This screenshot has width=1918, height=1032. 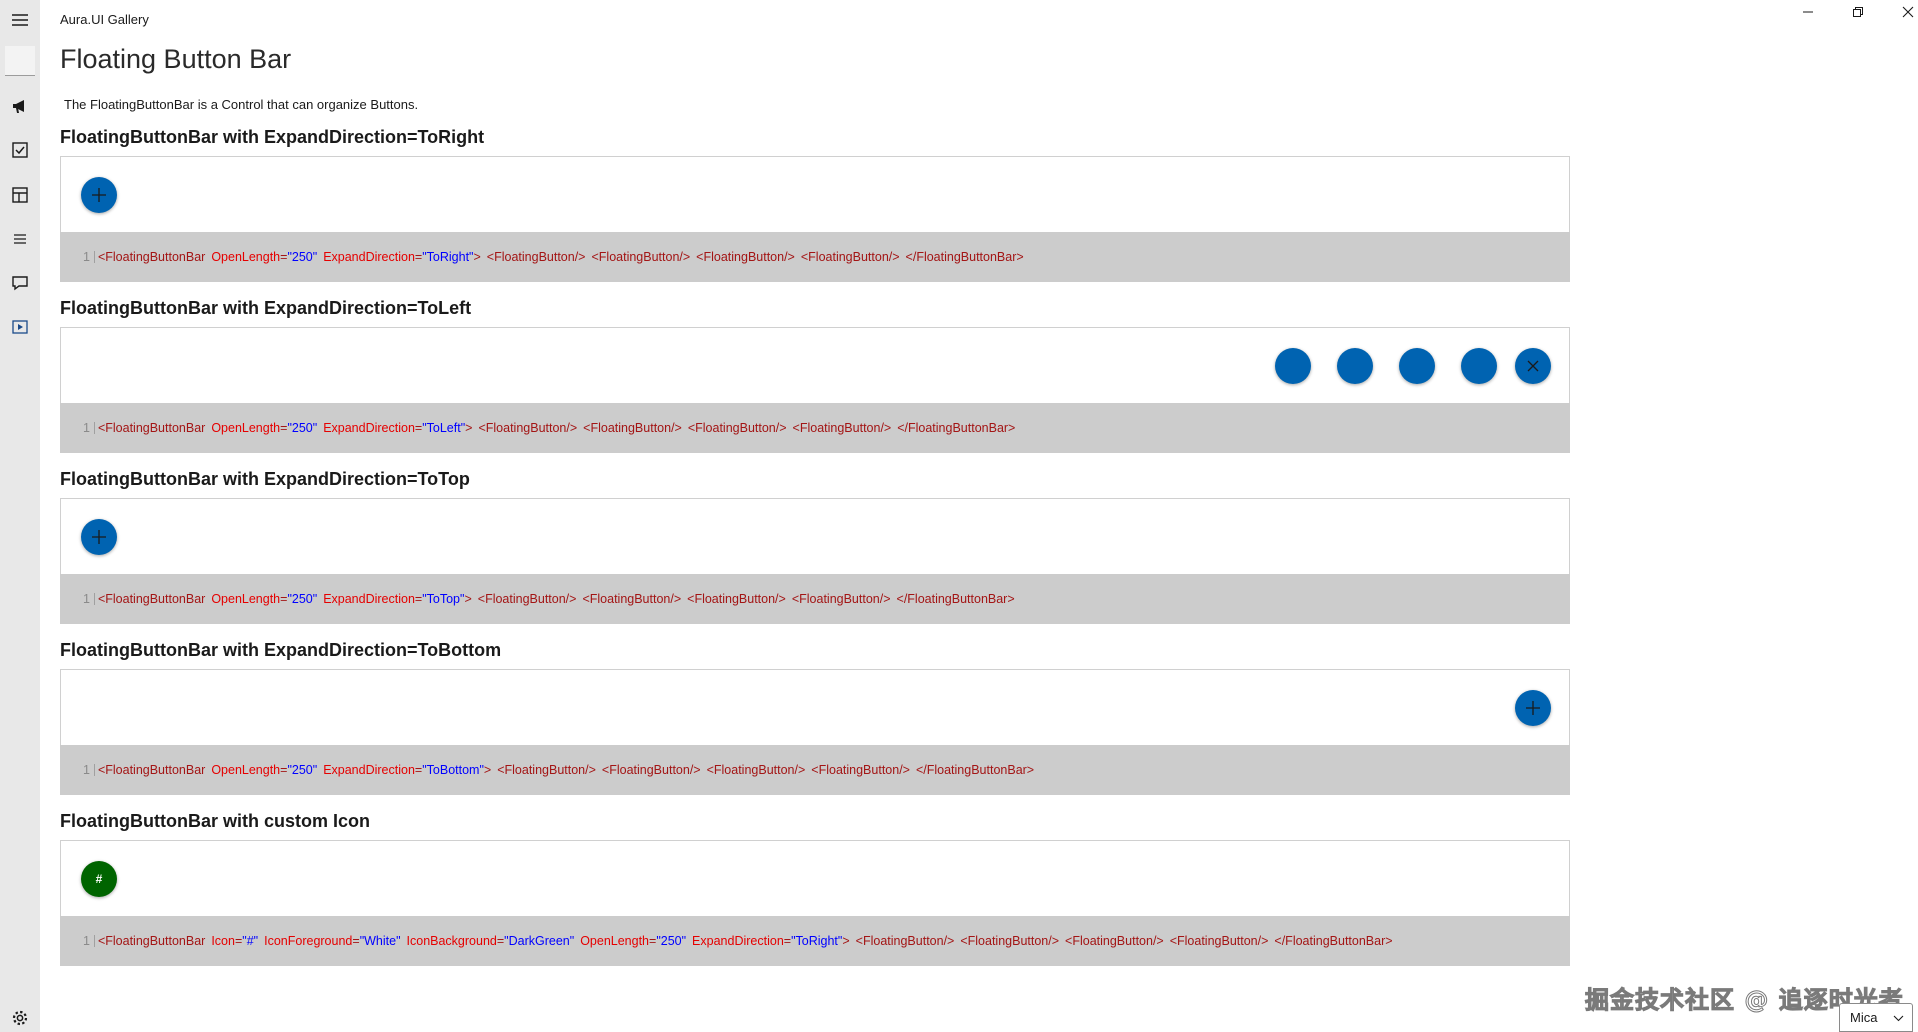 What do you see at coordinates (443, 599) in the screenshot?
I see `code-value: "ToTop"` at bounding box center [443, 599].